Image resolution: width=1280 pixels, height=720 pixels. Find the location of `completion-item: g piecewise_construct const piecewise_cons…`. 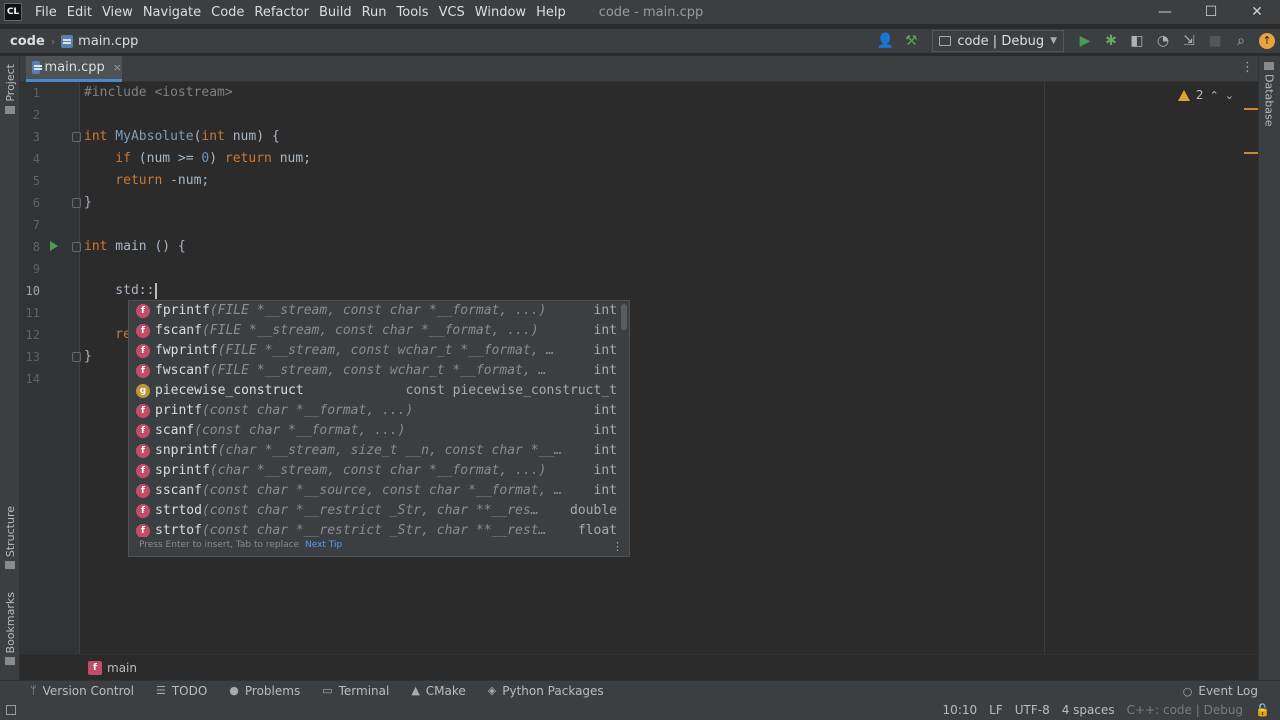

completion-item: g piecewise_construct const piecewise_cons… is located at coordinates (375, 391).